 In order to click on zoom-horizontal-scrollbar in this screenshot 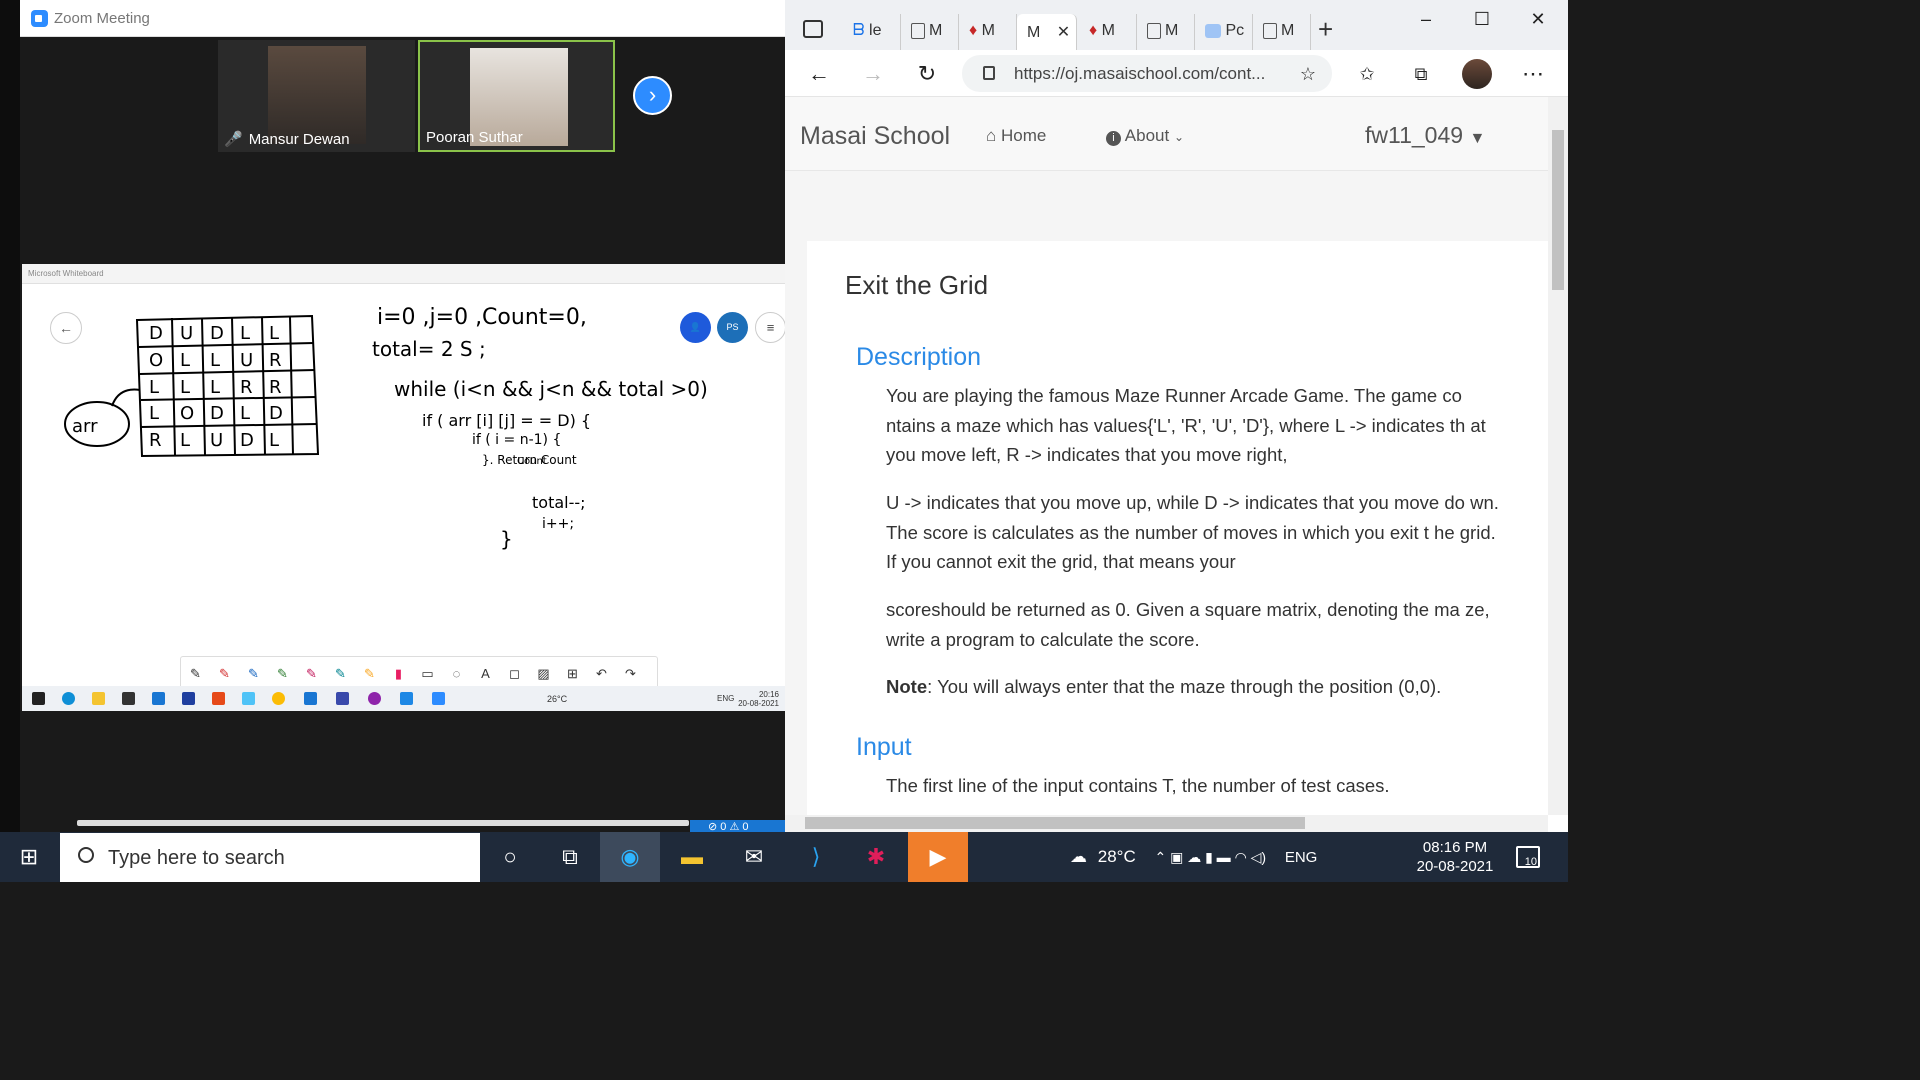, I will do `click(383, 823)`.